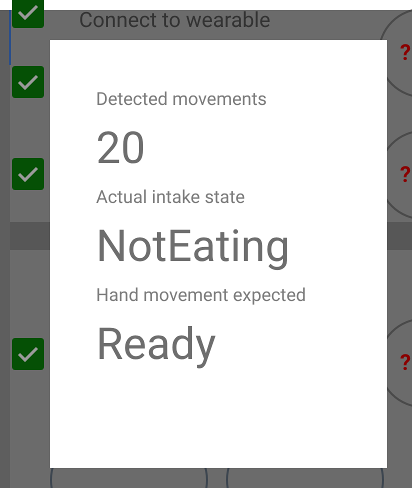 This screenshot has height=488, width=412. Describe the element at coordinates (202, 296) in the screenshot. I see `field-label: Hand movement expected` at that location.